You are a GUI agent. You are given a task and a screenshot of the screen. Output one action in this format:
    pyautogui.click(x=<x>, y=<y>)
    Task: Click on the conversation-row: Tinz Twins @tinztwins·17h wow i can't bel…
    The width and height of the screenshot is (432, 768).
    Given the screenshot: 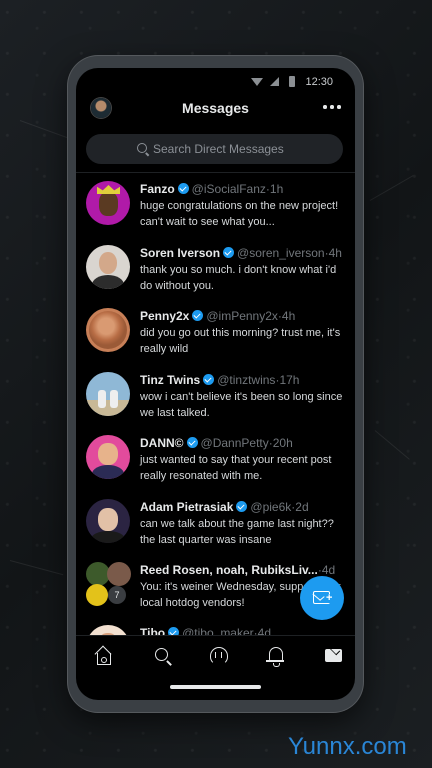 What is the action you would take?
    pyautogui.click(x=215, y=395)
    